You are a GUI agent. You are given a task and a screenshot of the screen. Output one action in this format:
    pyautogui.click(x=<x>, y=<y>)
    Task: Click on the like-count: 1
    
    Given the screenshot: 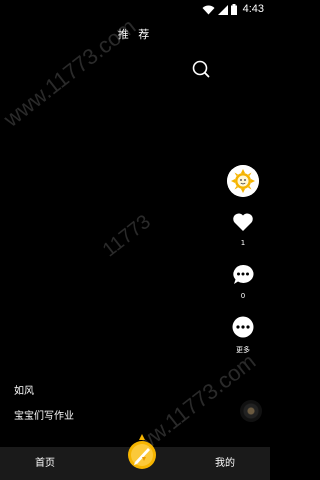 What is the action you would take?
    pyautogui.click(x=243, y=243)
    